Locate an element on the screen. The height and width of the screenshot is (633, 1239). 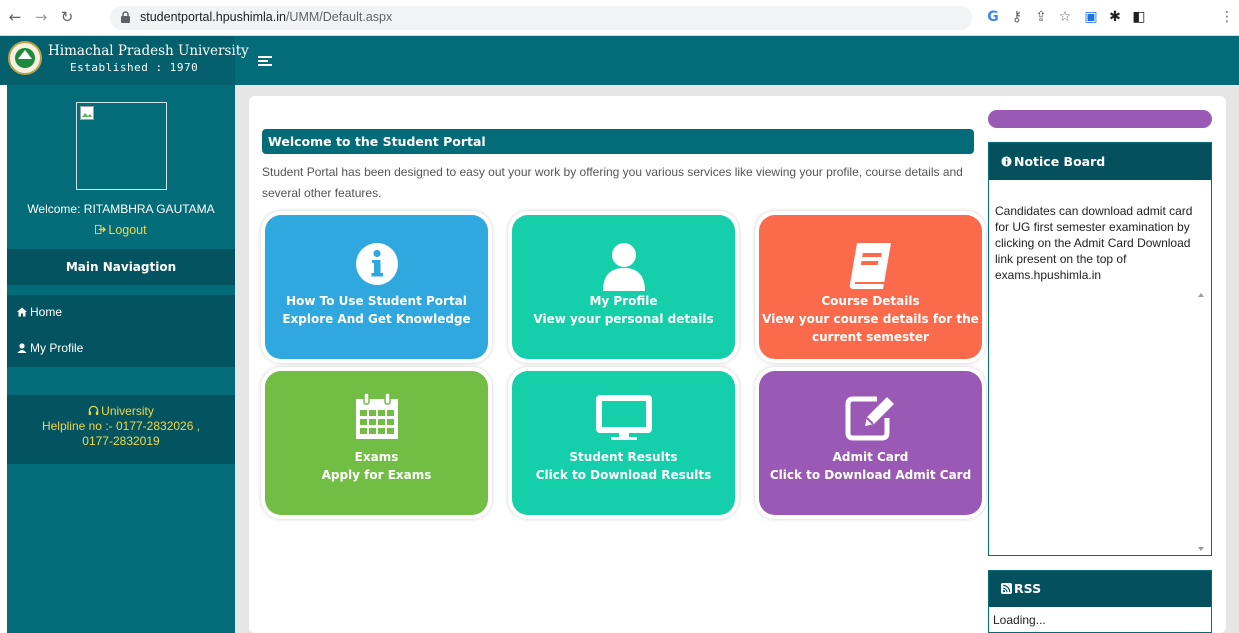
share-icon: ⇪ is located at coordinates (1041, 17).